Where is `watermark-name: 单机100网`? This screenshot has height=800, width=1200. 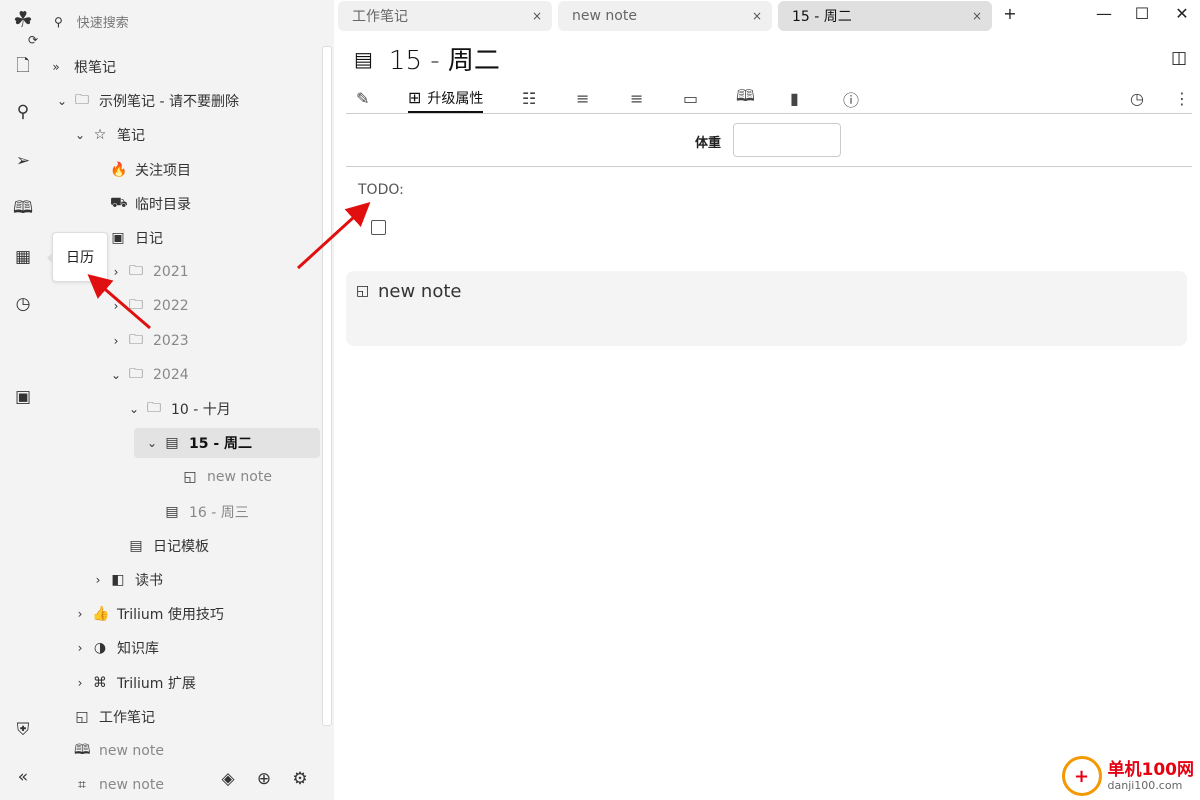 watermark-name: 单机100网 is located at coordinates (1151, 769).